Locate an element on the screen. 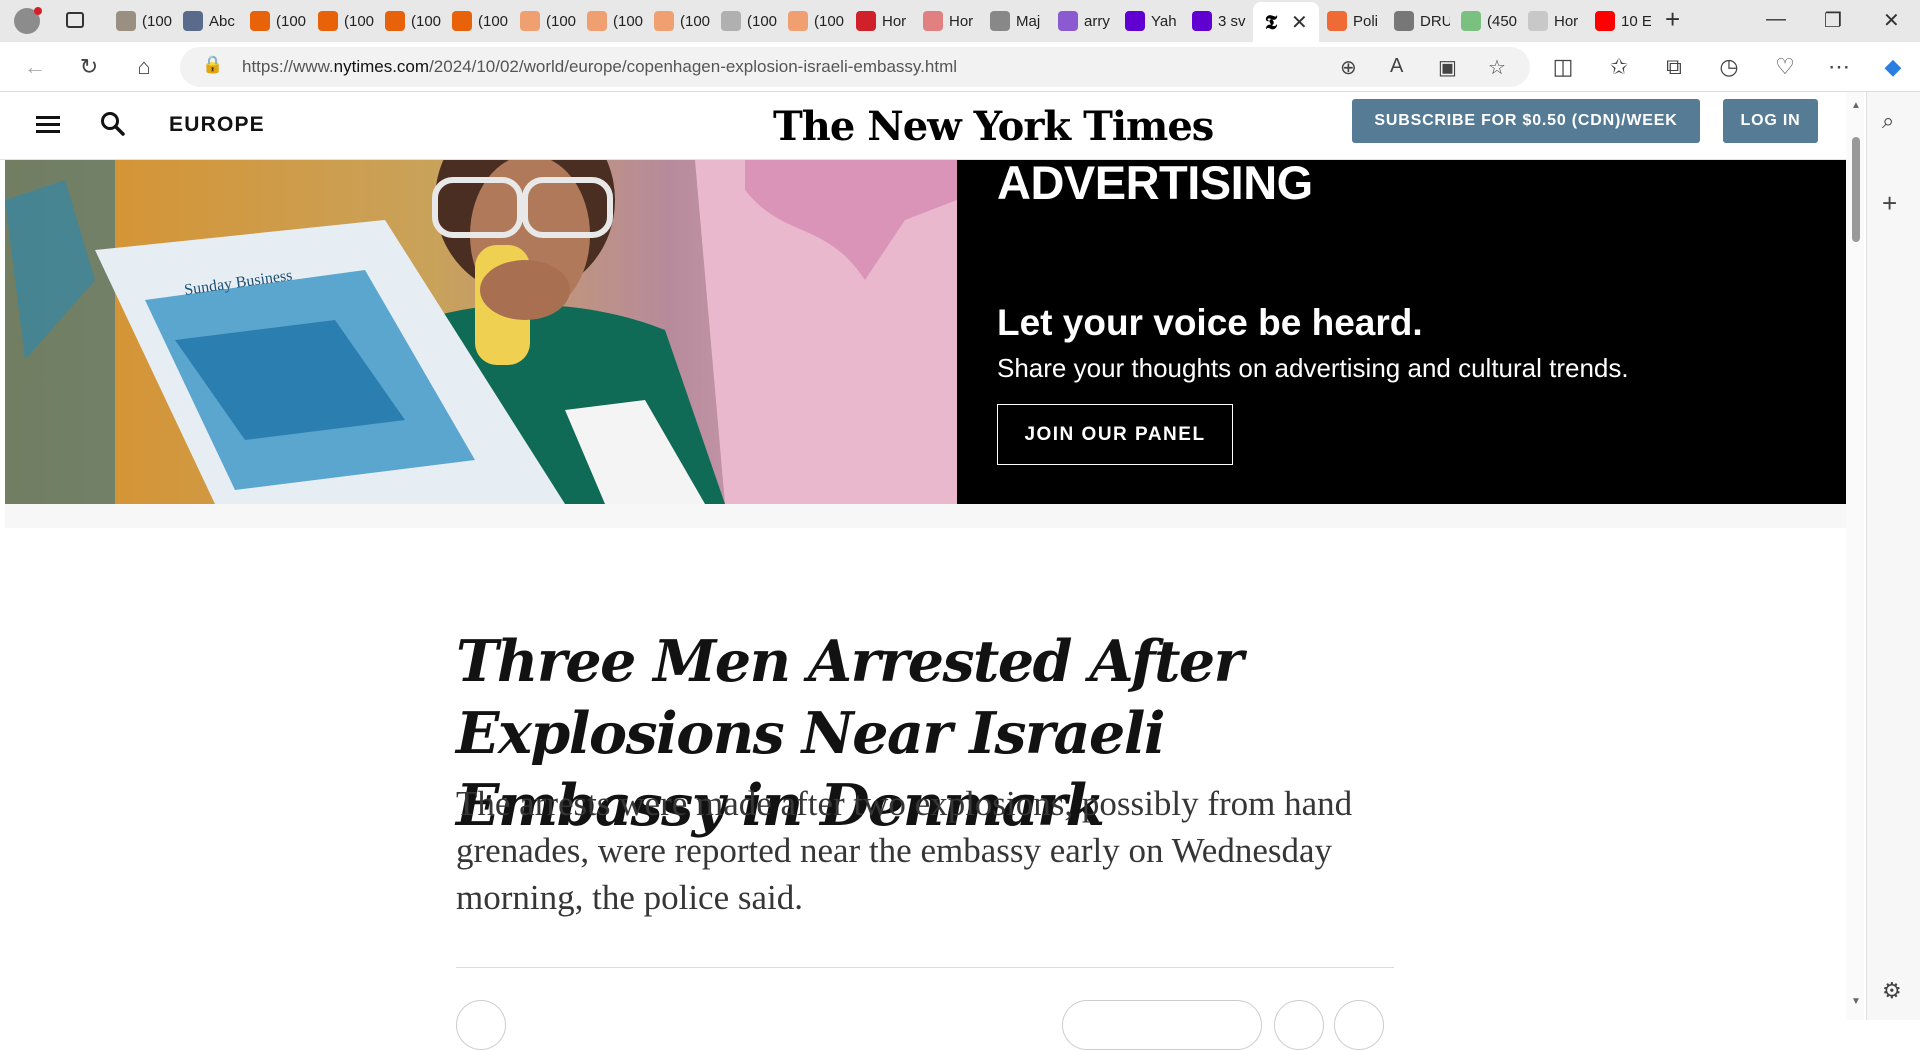 This screenshot has width=1920, height=1050. sidebar-search-icon: ⌕ is located at coordinates (1888, 121).